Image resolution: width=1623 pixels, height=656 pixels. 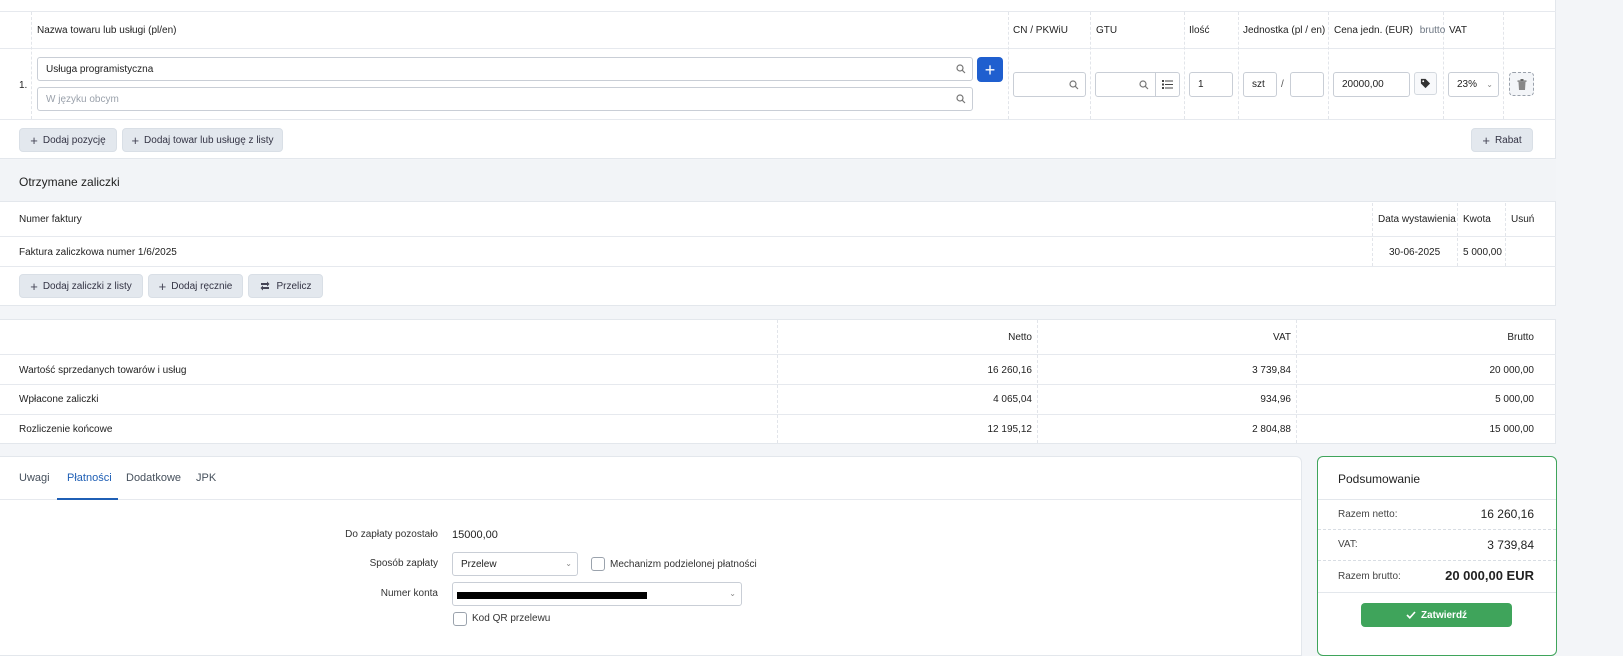 I want to click on add-manual-button: + Dodaj ręcznie, so click(x=195, y=286).